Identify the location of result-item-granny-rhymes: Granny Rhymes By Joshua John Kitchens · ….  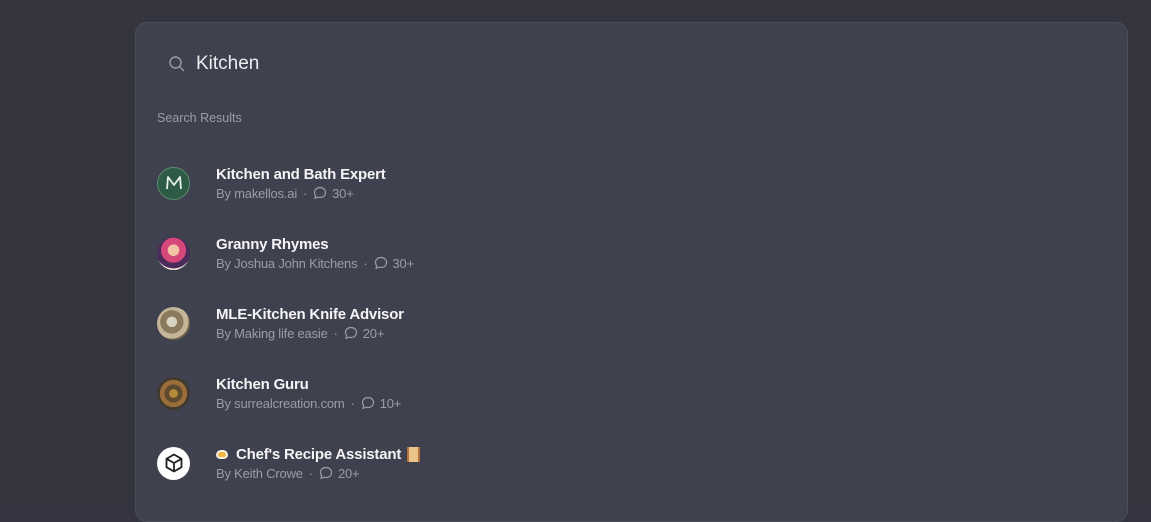
(632, 253).